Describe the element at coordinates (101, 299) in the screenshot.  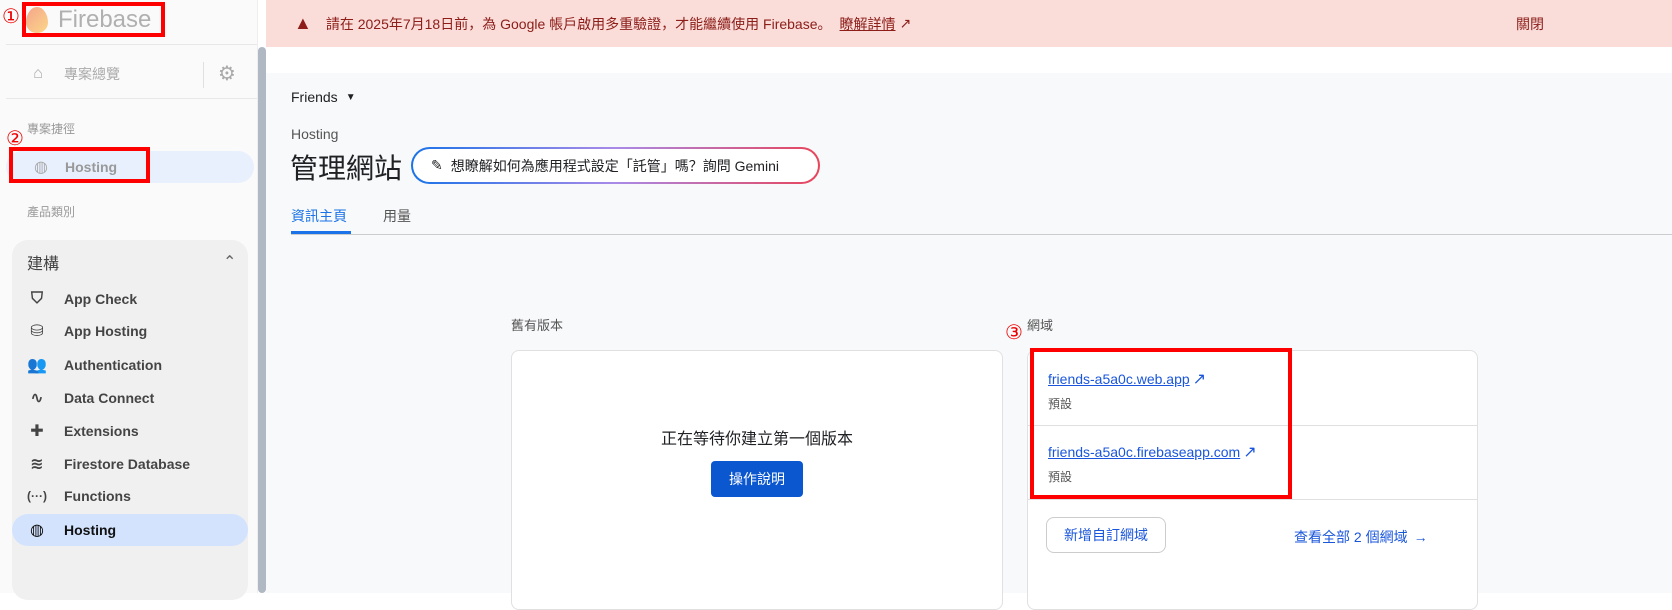
I see `item-label: App Check` at that location.